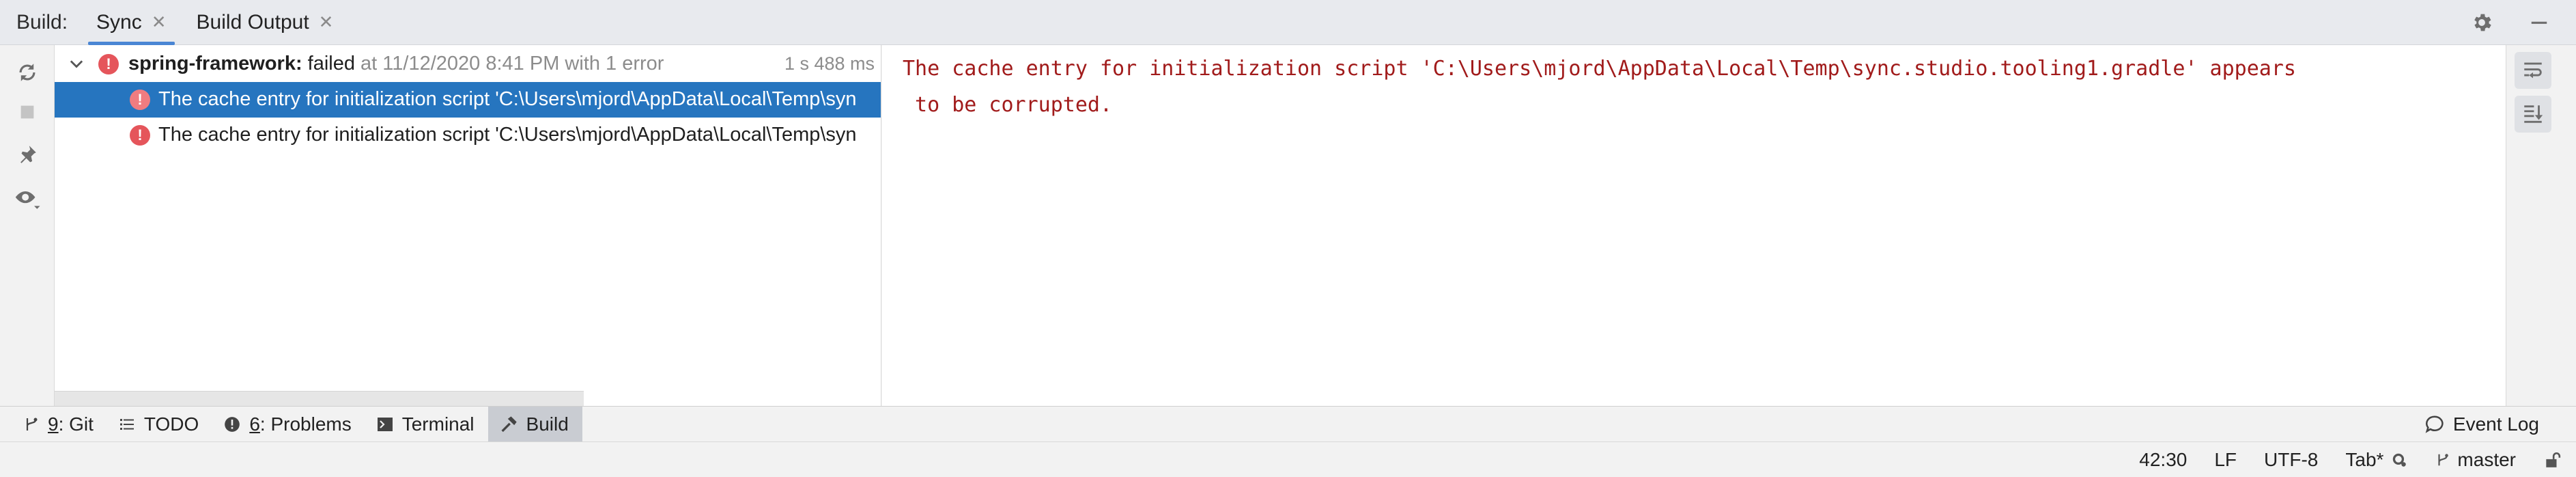 This screenshot has width=2576, height=477. What do you see at coordinates (2552, 459) in the screenshot?
I see `lock-icon` at bounding box center [2552, 459].